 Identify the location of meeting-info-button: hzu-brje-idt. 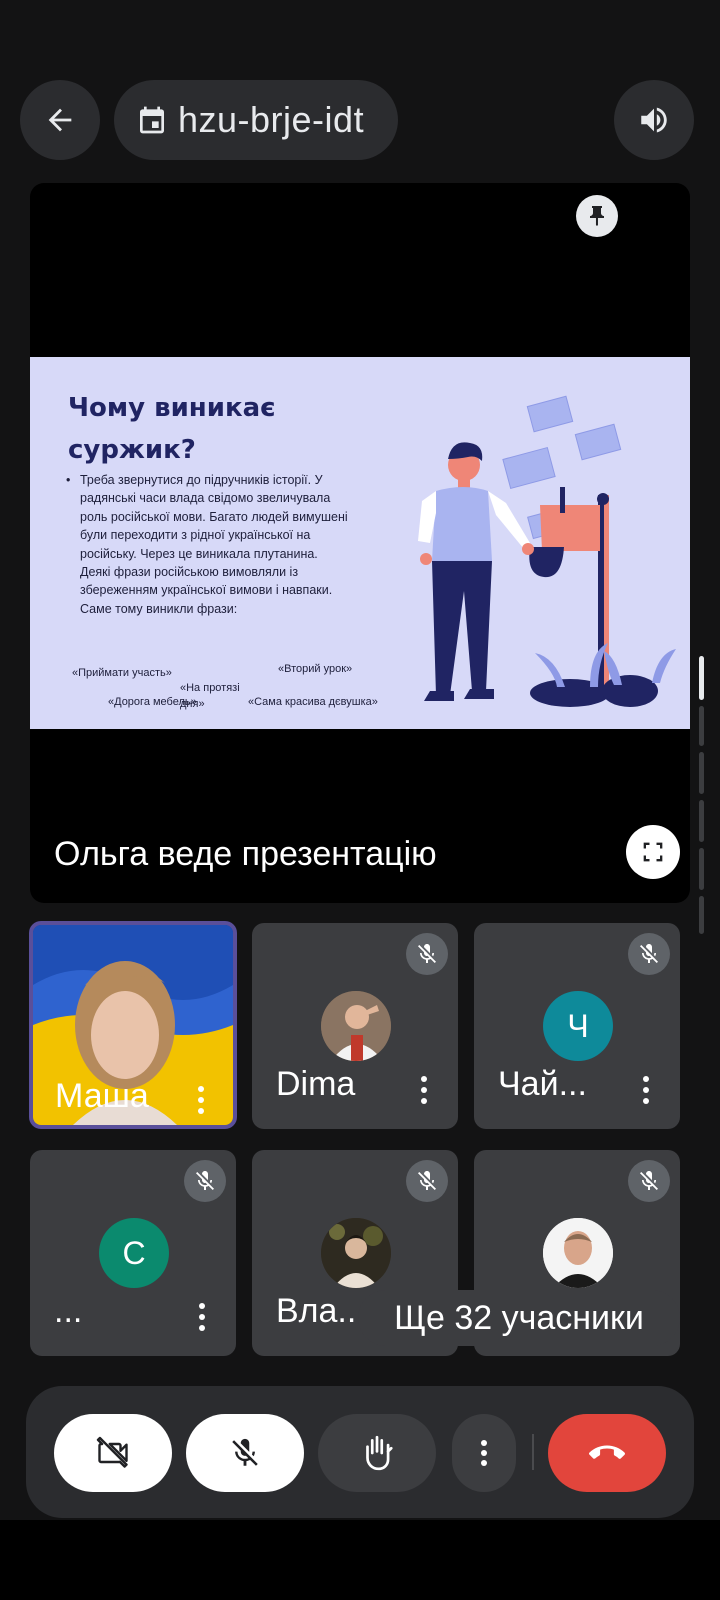
(256, 120).